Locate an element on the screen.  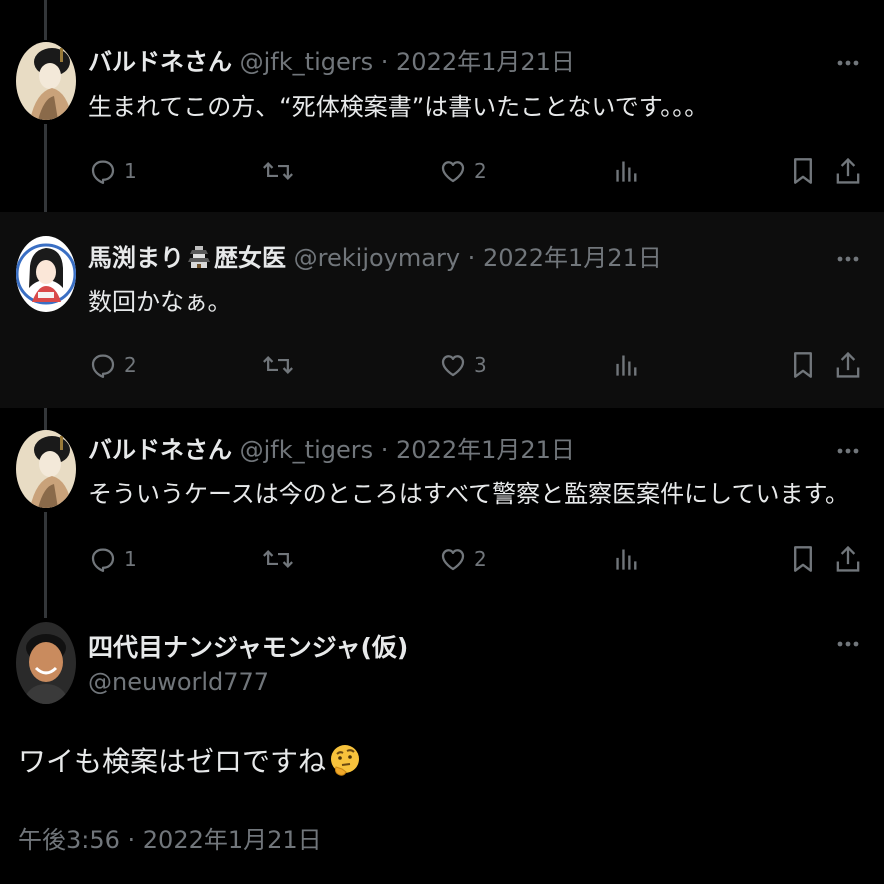
main-user-handle: @neuworld777 is located at coordinates (178, 682).